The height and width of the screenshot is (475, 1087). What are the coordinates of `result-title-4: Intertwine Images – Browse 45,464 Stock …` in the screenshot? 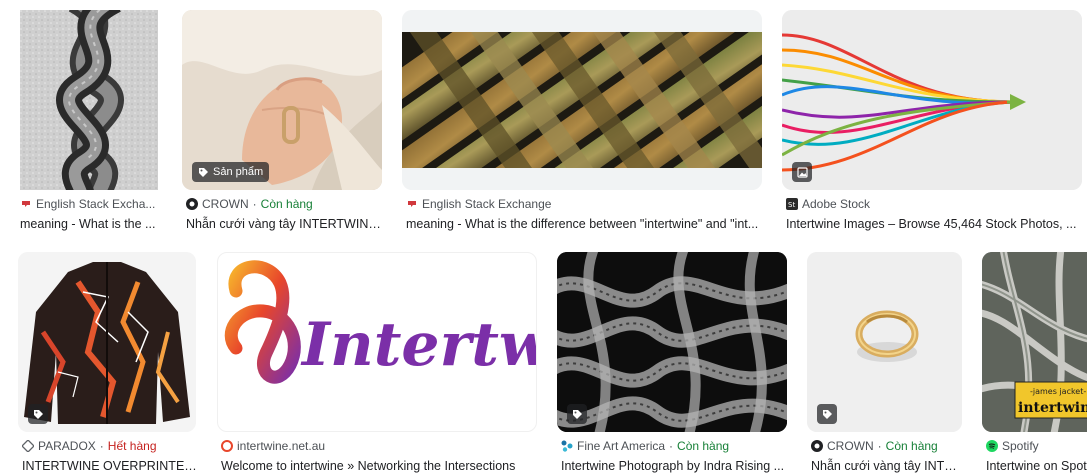 It's located at (936, 224).